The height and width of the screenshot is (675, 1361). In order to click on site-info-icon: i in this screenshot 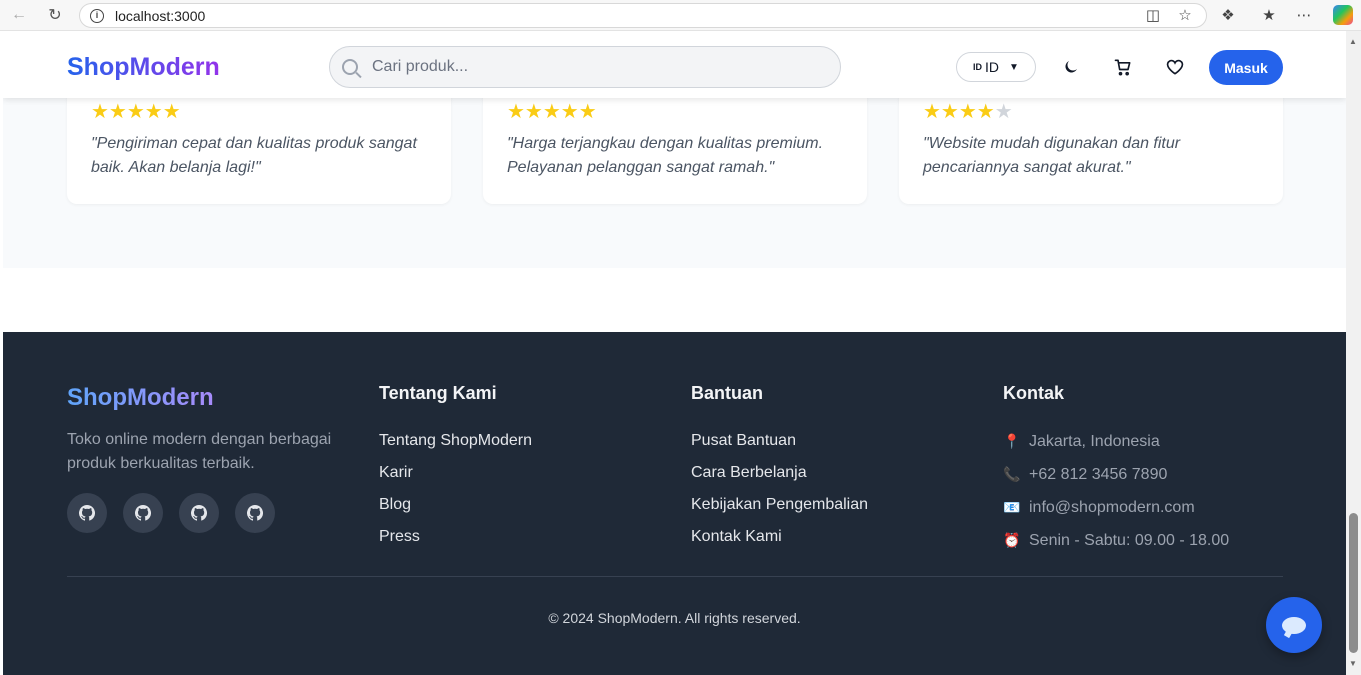, I will do `click(97, 15)`.